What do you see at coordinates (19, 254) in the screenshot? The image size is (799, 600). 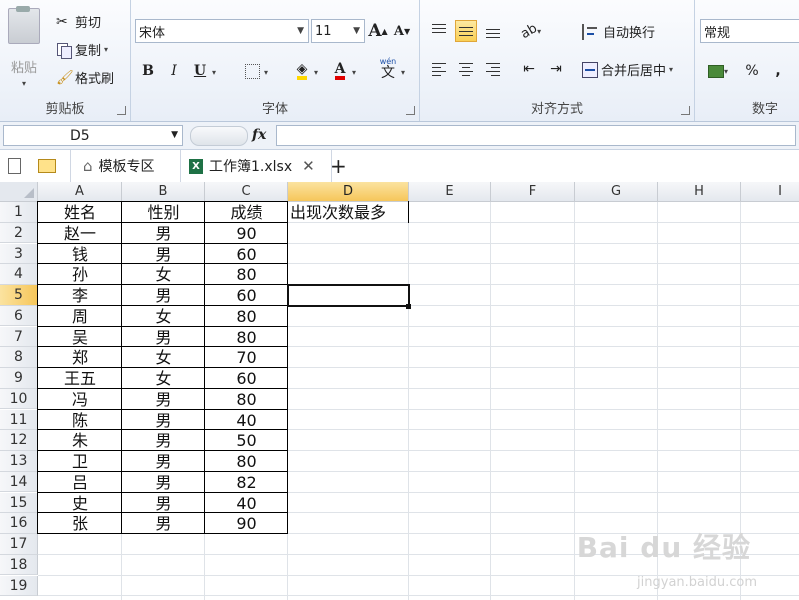 I see `row-header-3: 3` at bounding box center [19, 254].